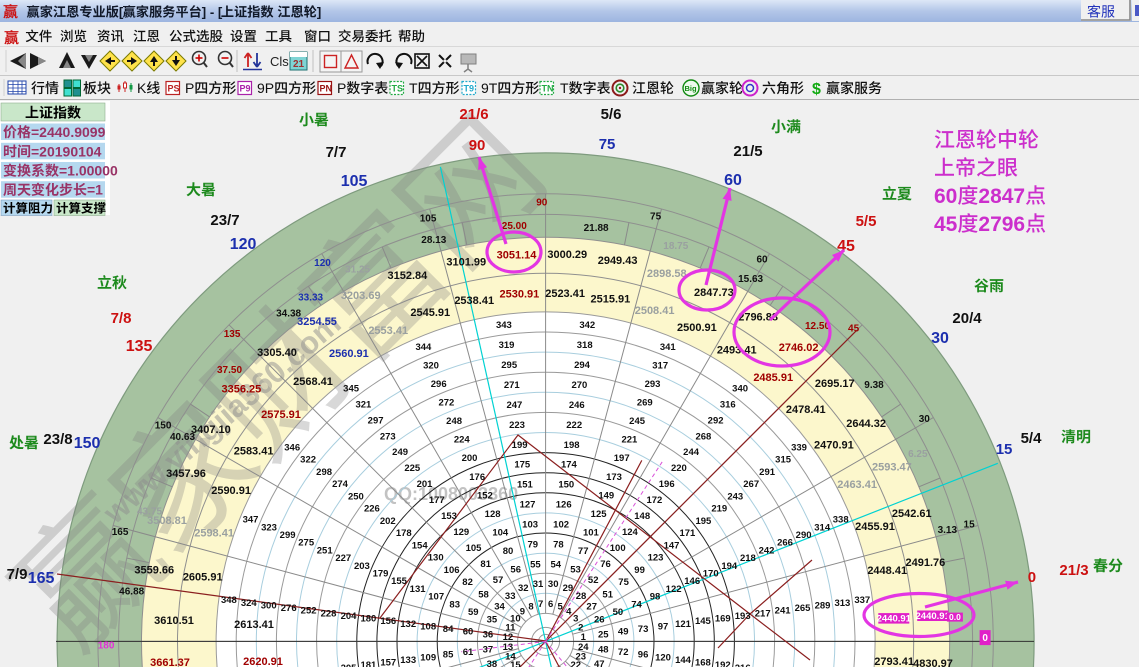 The height and width of the screenshot is (667, 1139). What do you see at coordinates (408, 276) in the screenshot?
I see `svg-text: 3152.84` at bounding box center [408, 276].